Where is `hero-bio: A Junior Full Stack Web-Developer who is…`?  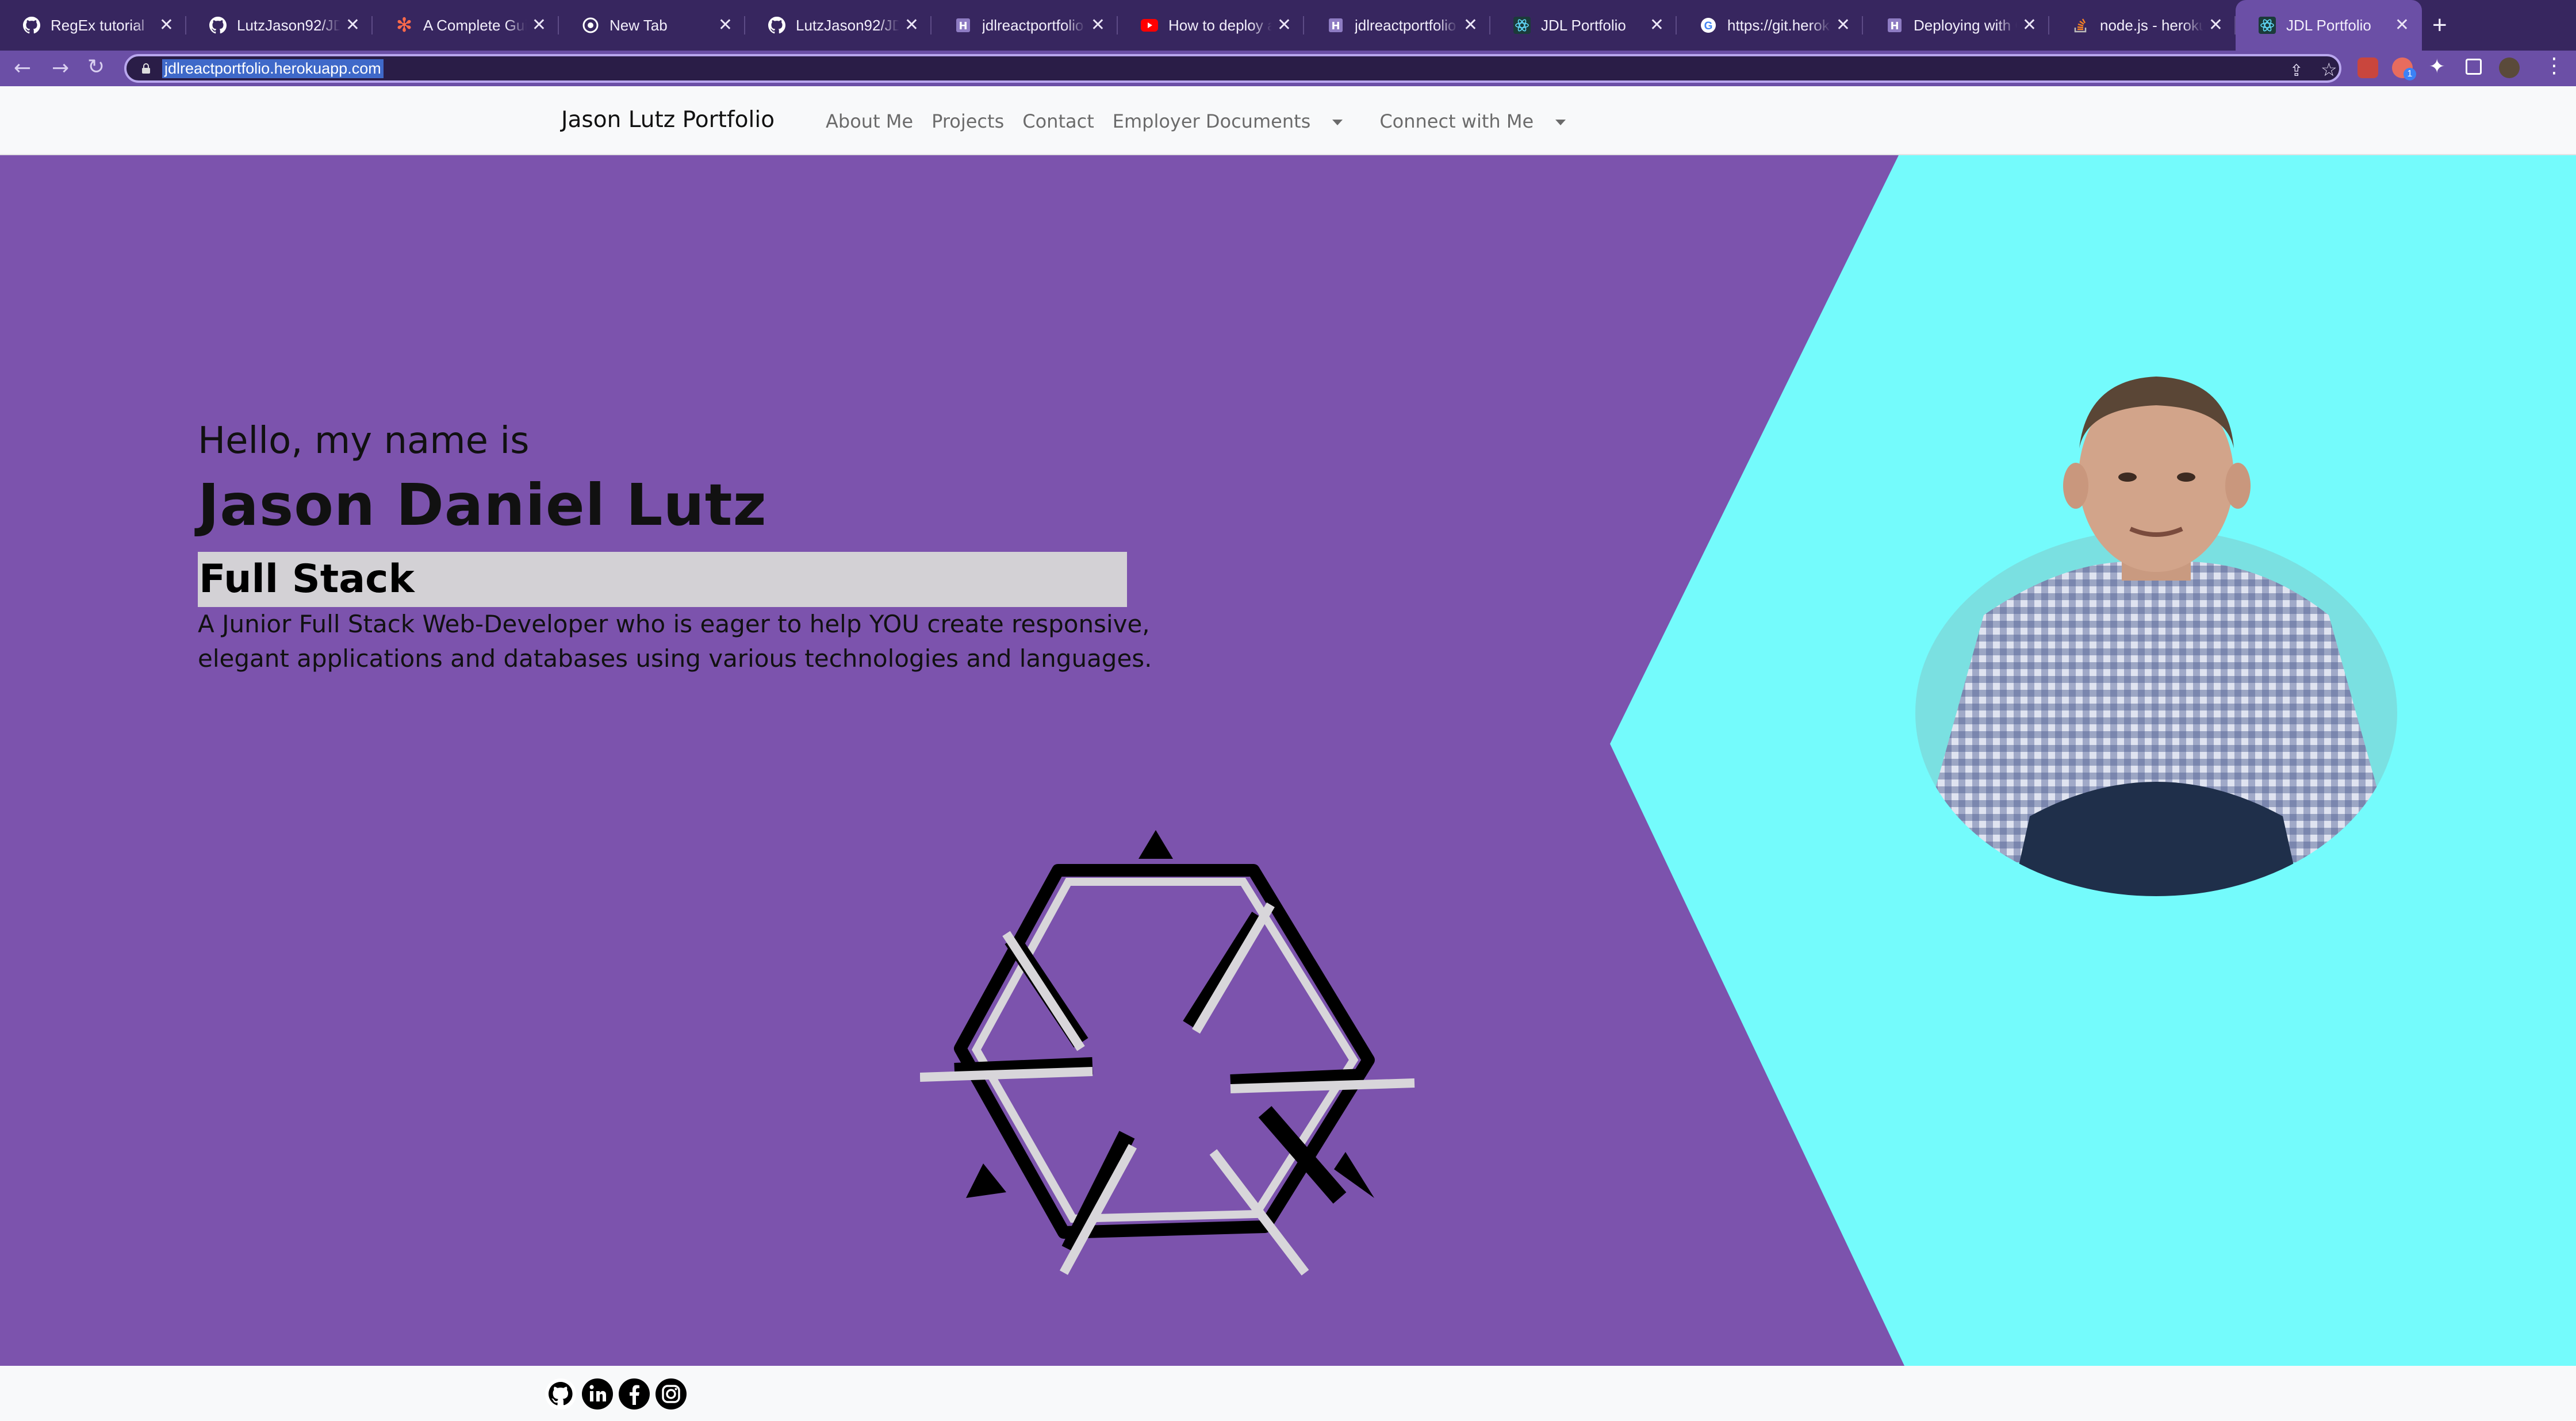 hero-bio: A Junior Full Stack Web-Developer who is… is located at coordinates (675, 641).